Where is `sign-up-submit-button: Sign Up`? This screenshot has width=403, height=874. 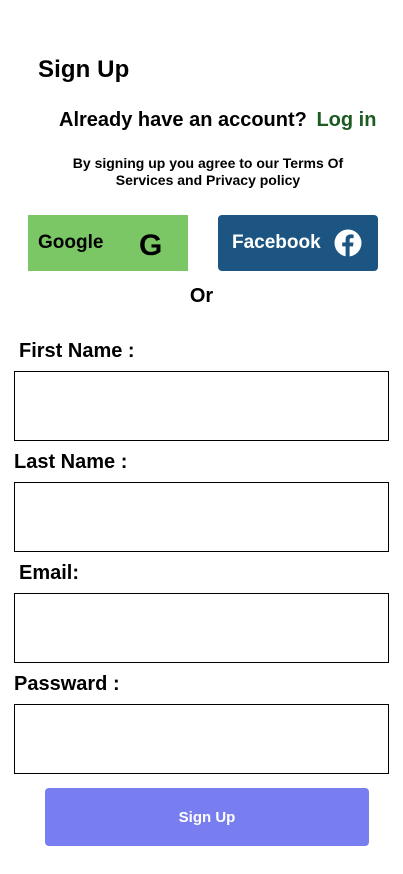
sign-up-submit-button: Sign Up is located at coordinates (207, 817).